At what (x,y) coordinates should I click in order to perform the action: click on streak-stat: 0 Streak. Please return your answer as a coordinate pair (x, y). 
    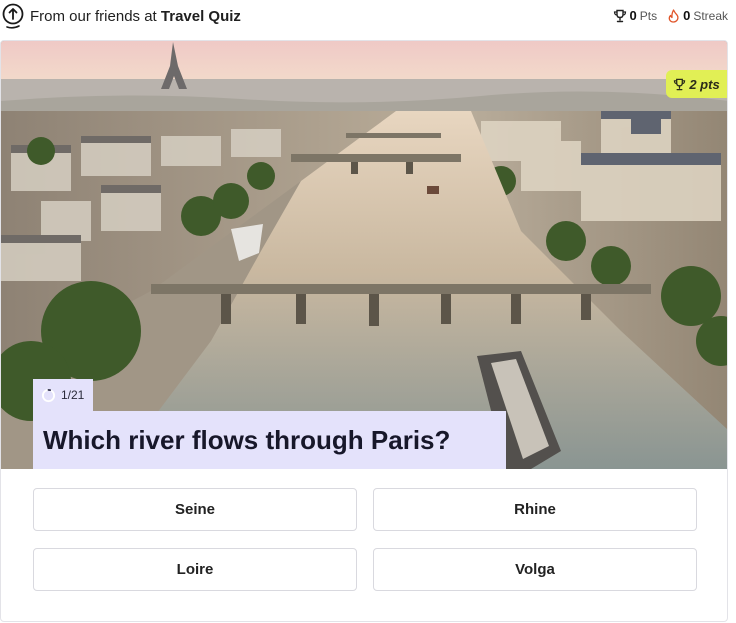
    Looking at the image, I should click on (697, 15).